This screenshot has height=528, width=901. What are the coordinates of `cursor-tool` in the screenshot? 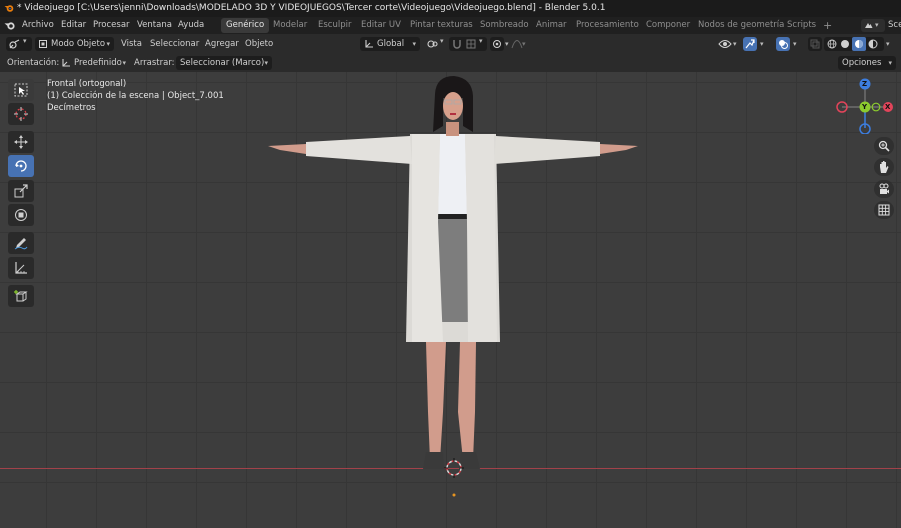 It's located at (21, 114).